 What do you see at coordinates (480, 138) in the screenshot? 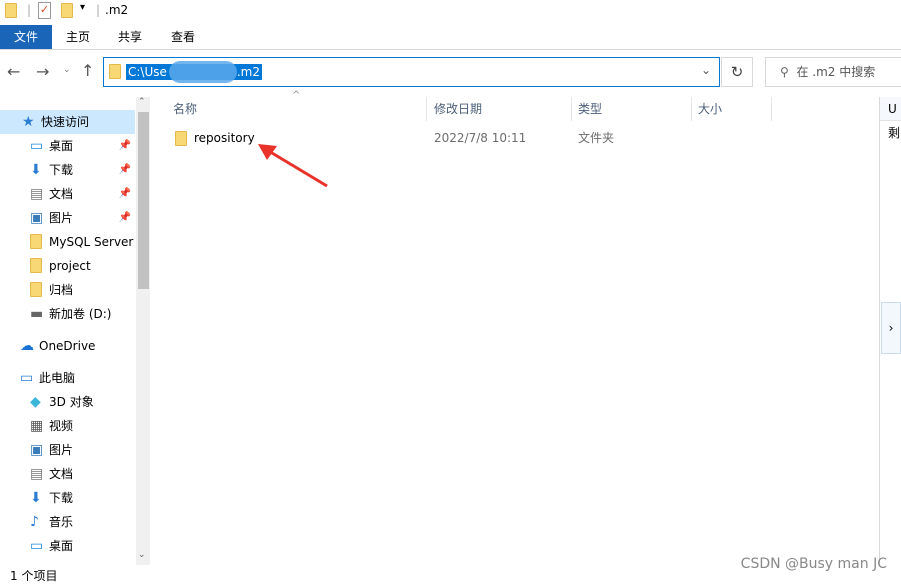
I see `file-modified: 2022/7/8 10:11` at bounding box center [480, 138].